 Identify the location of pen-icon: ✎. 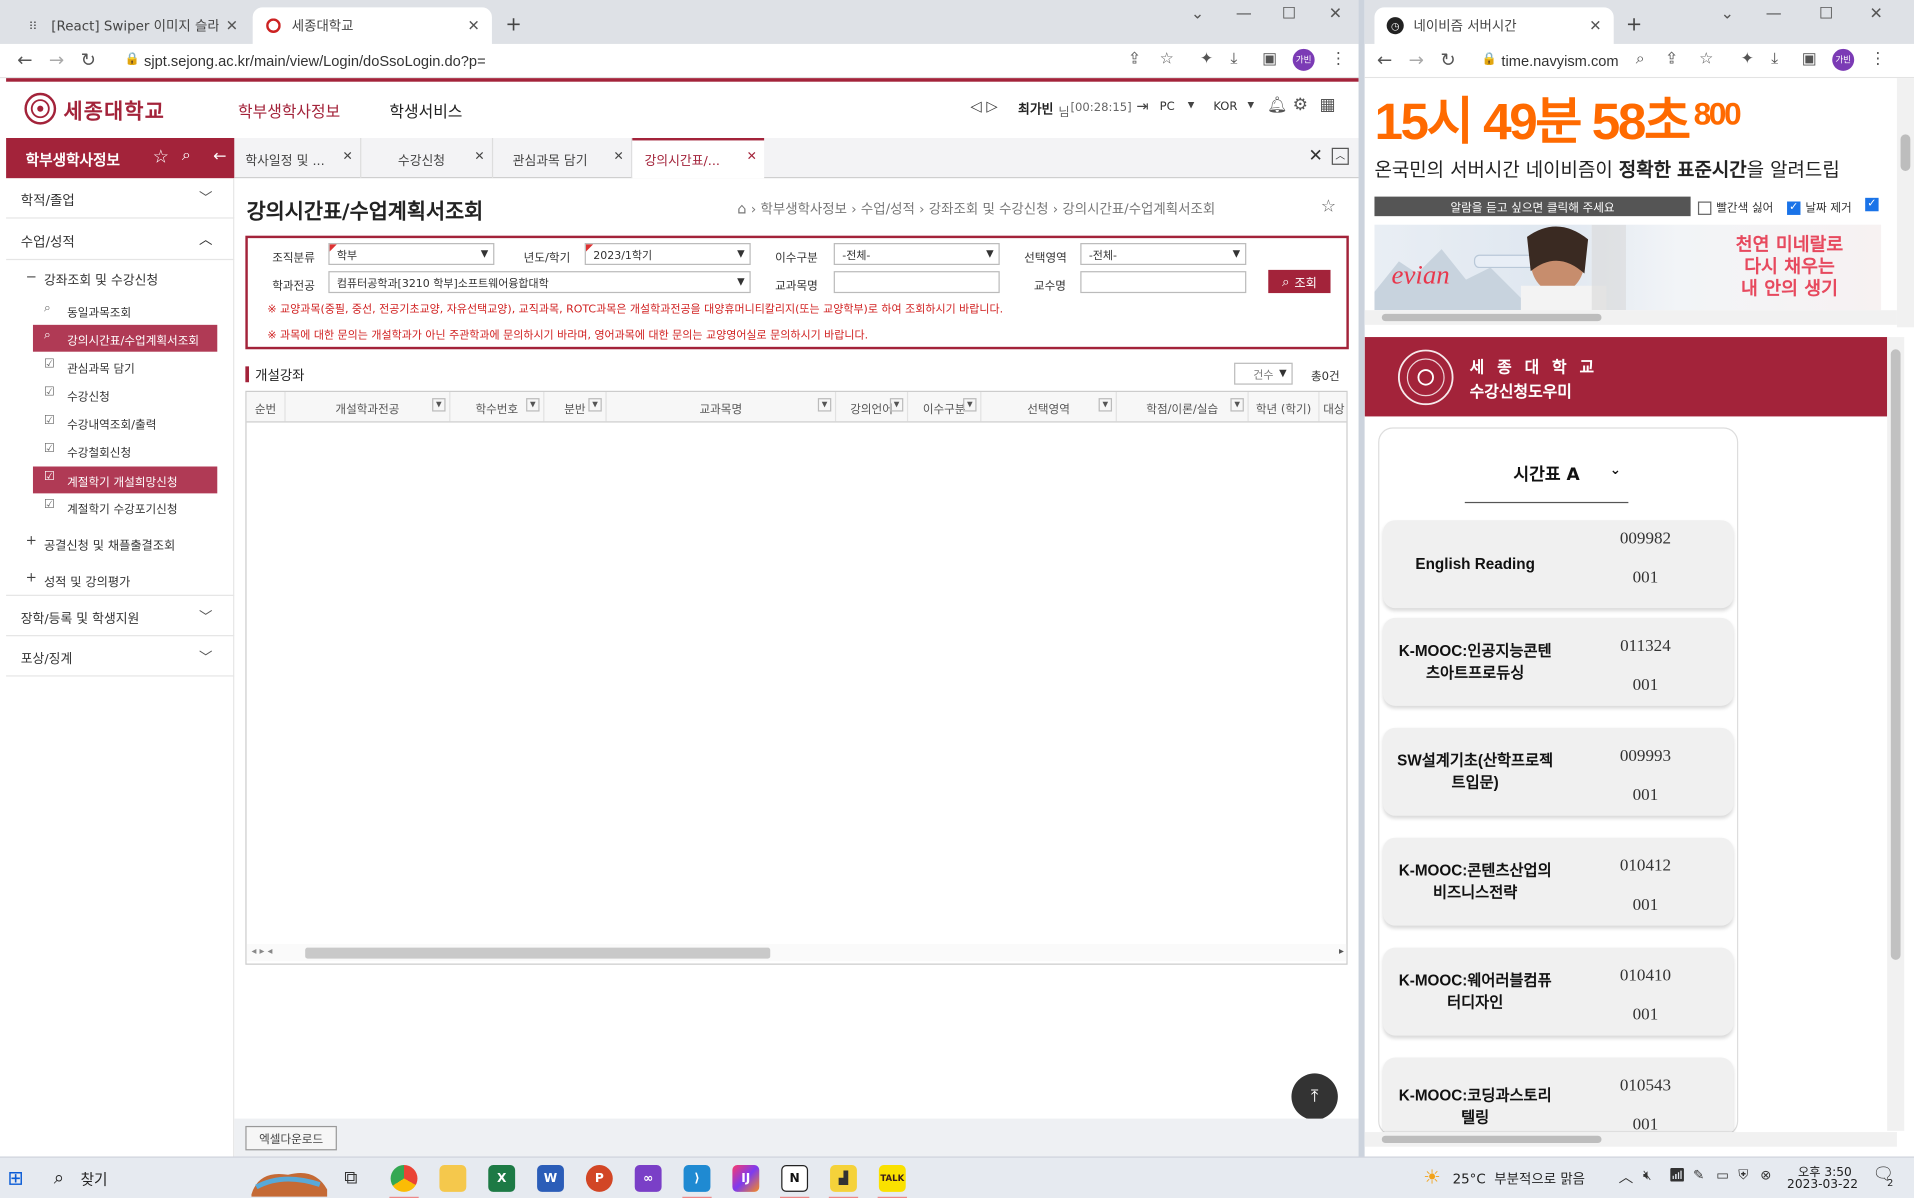
(1698, 1175).